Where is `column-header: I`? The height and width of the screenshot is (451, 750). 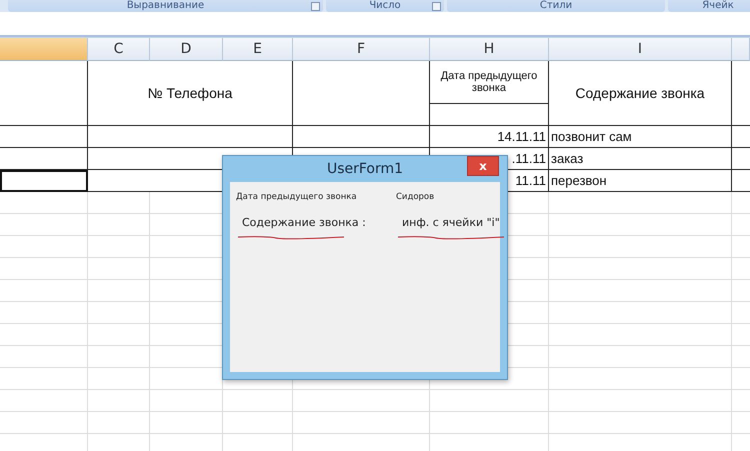 column-header: I is located at coordinates (640, 49).